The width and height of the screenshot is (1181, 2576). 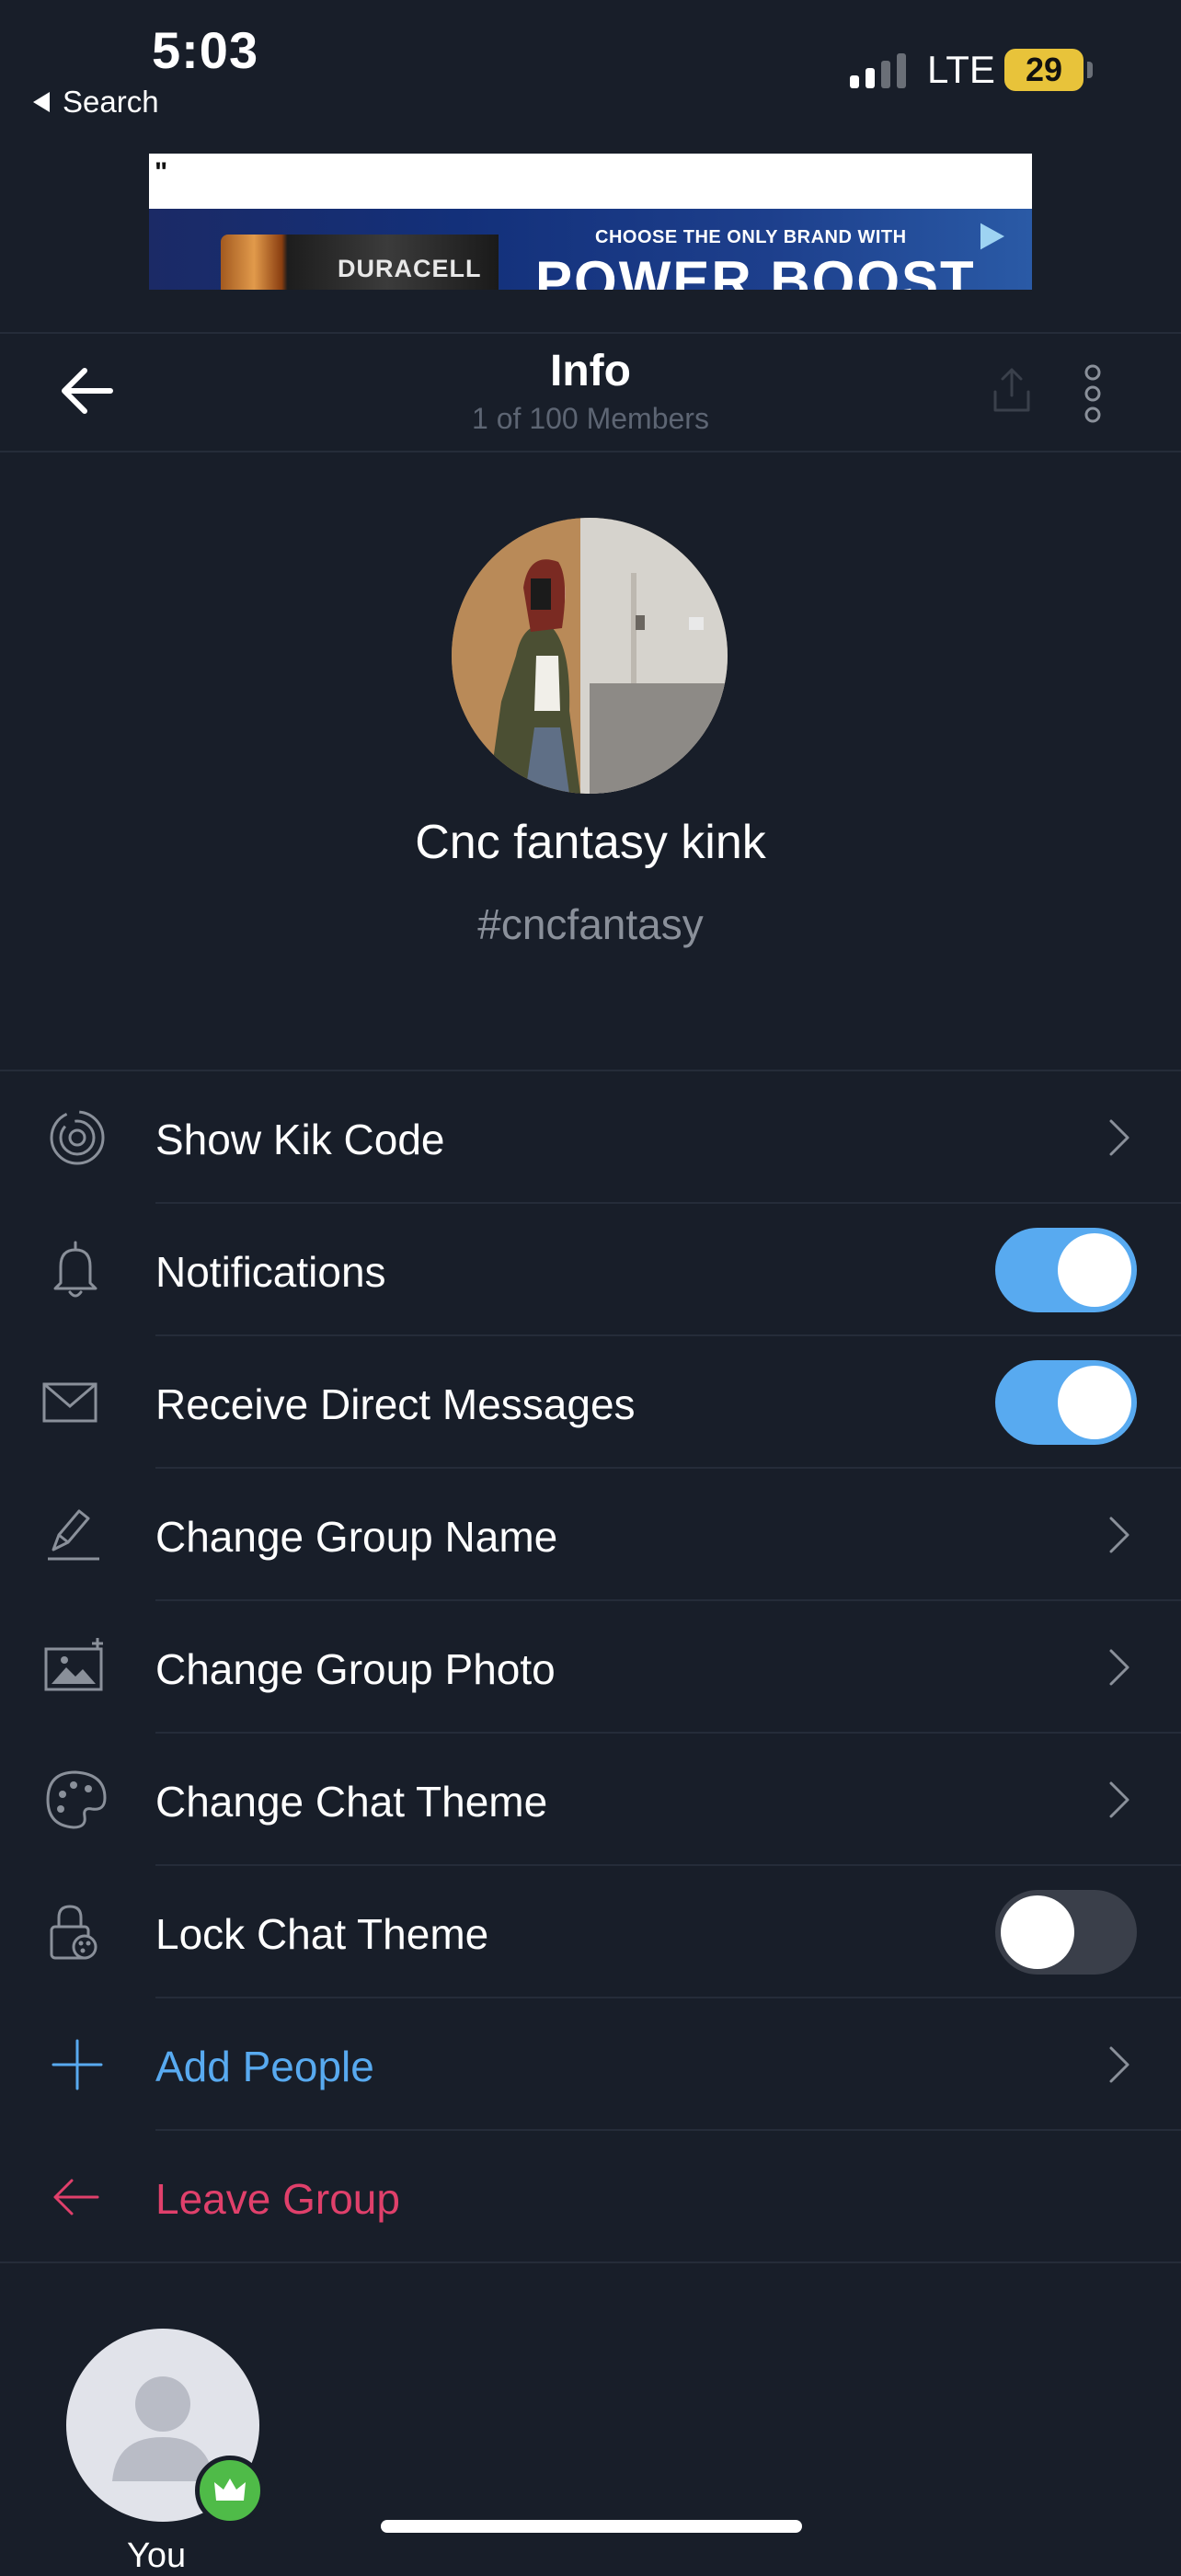 I want to click on notifications-toggle, so click(x=1066, y=1270).